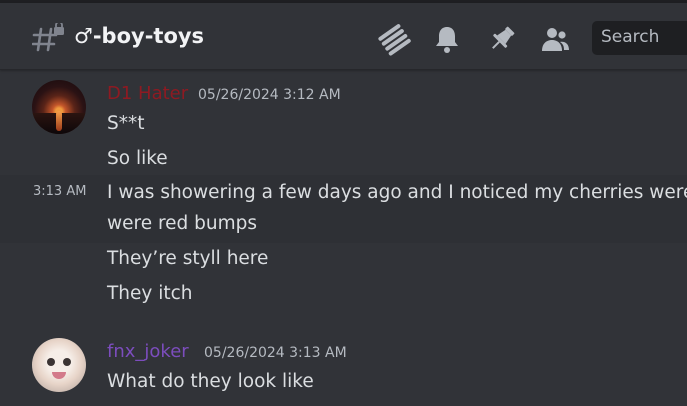  I want to click on username-fnx-joker: fnx_joker, so click(148, 351).